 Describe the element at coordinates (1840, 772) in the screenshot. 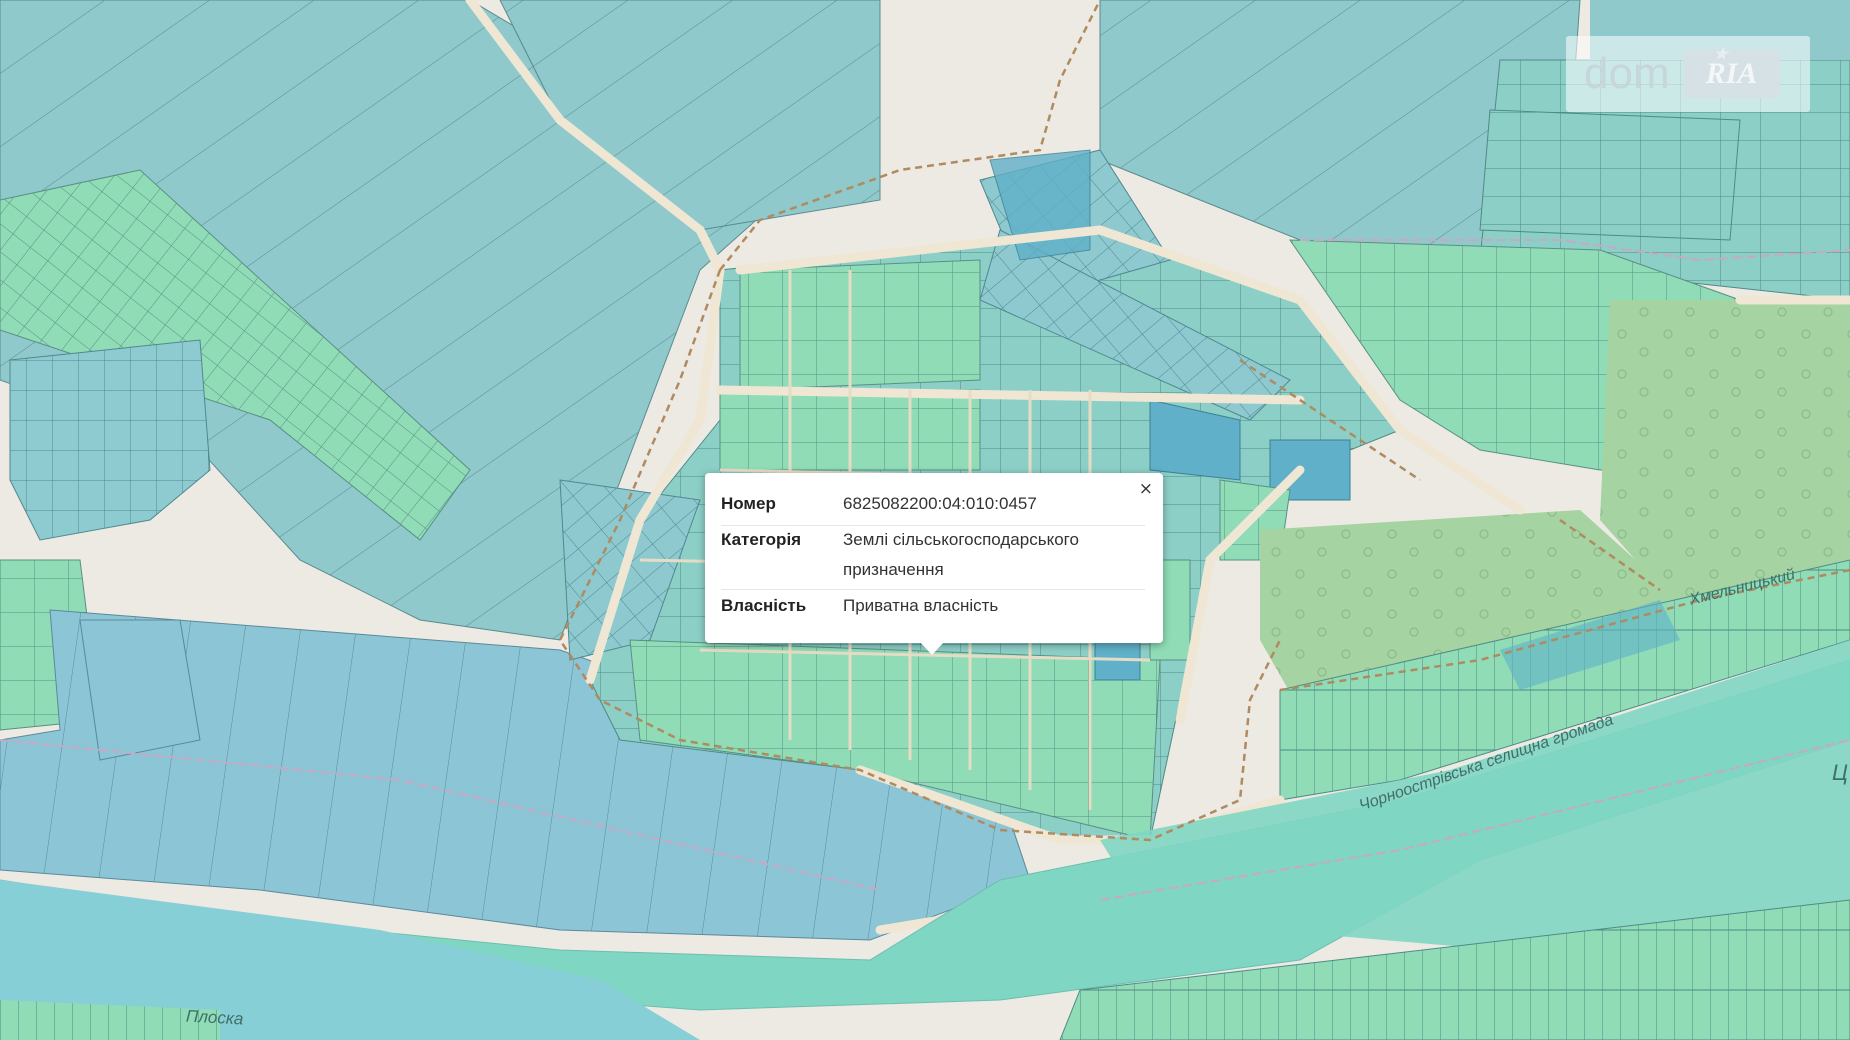

I see `edge-label: Ц` at that location.